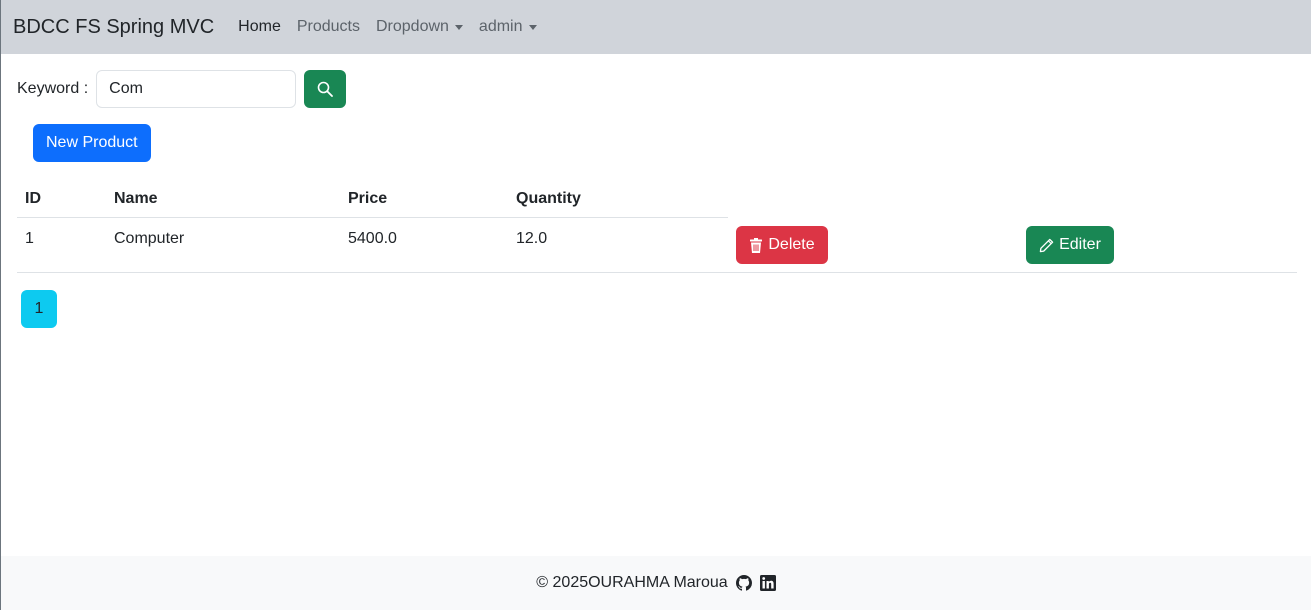 Image resolution: width=1311 pixels, height=610 pixels. I want to click on nav-link-home: Home, so click(259, 27).